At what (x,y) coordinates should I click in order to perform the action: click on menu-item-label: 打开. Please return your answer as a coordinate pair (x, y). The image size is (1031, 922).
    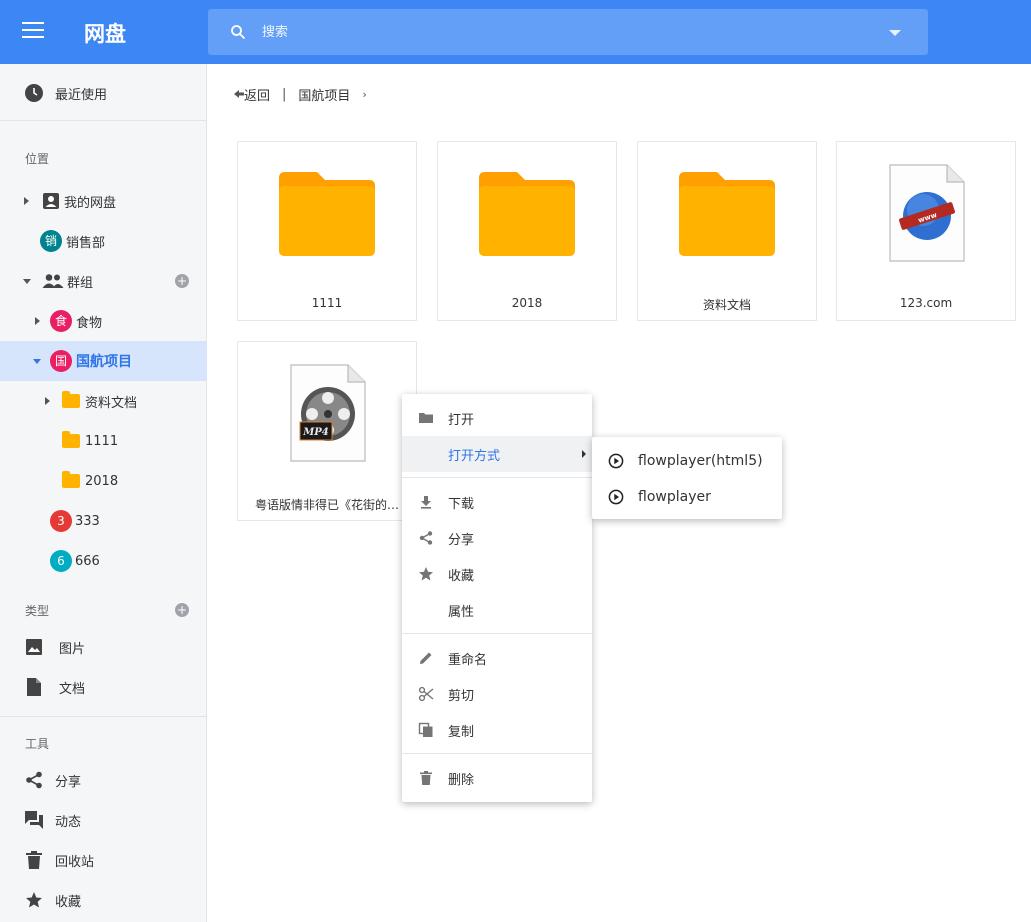
    Looking at the image, I should click on (461, 420).